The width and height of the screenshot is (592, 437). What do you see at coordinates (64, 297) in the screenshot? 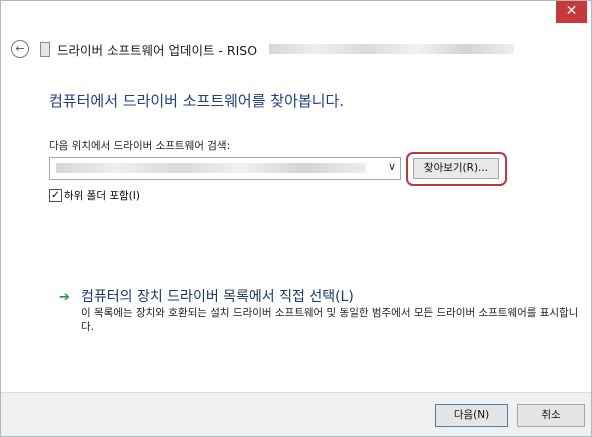
I see `green-arrow-icon: ➔` at bounding box center [64, 297].